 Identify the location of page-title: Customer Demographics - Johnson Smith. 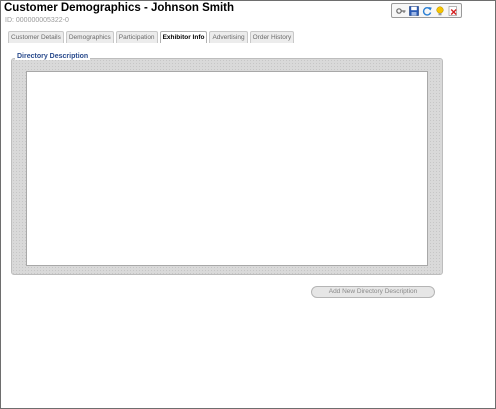
(119, 8).